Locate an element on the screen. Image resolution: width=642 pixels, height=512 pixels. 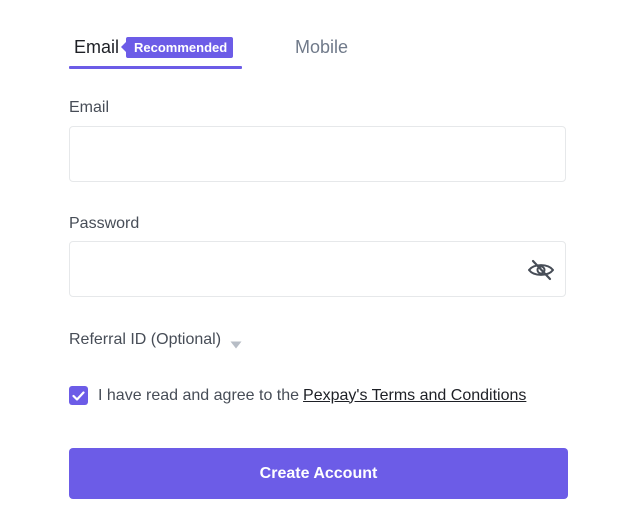
signup-method-tabs: Email Recommended Mobile is located at coordinates (319, 49).